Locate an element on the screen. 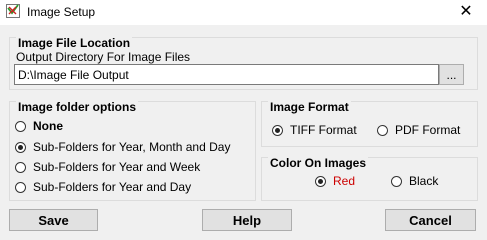 The height and width of the screenshot is (240, 487). radio-format-pdf: PDF Format is located at coordinates (418, 130).